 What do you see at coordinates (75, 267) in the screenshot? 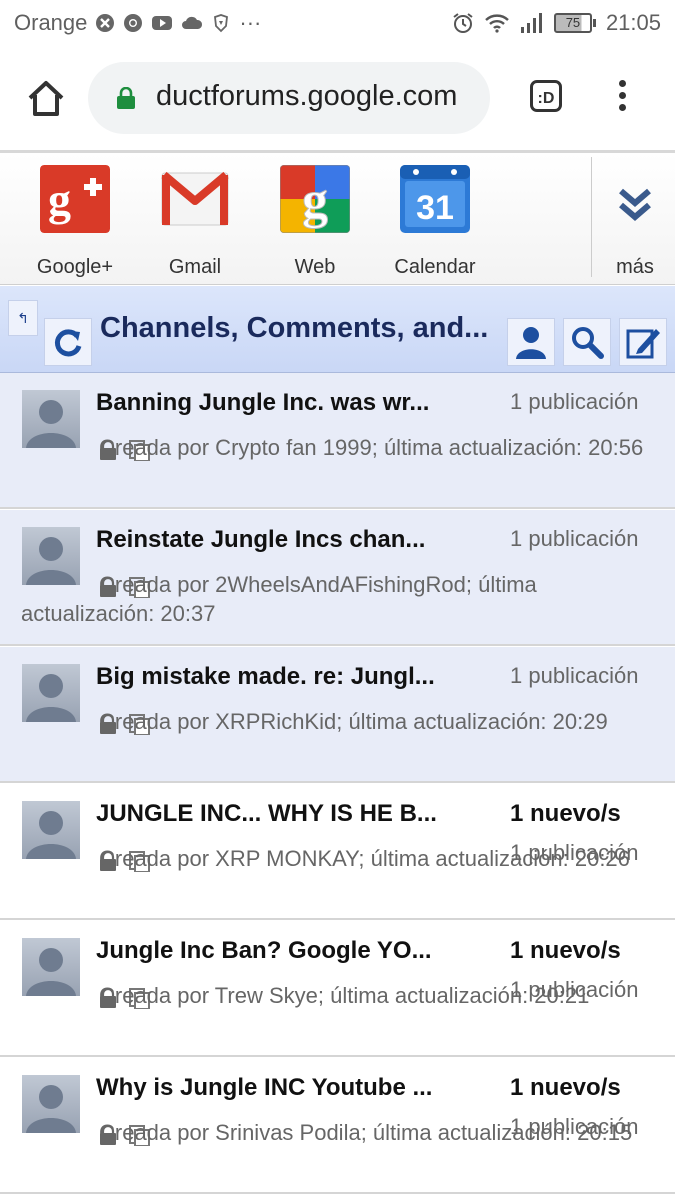
I see `app-label: Google+` at bounding box center [75, 267].